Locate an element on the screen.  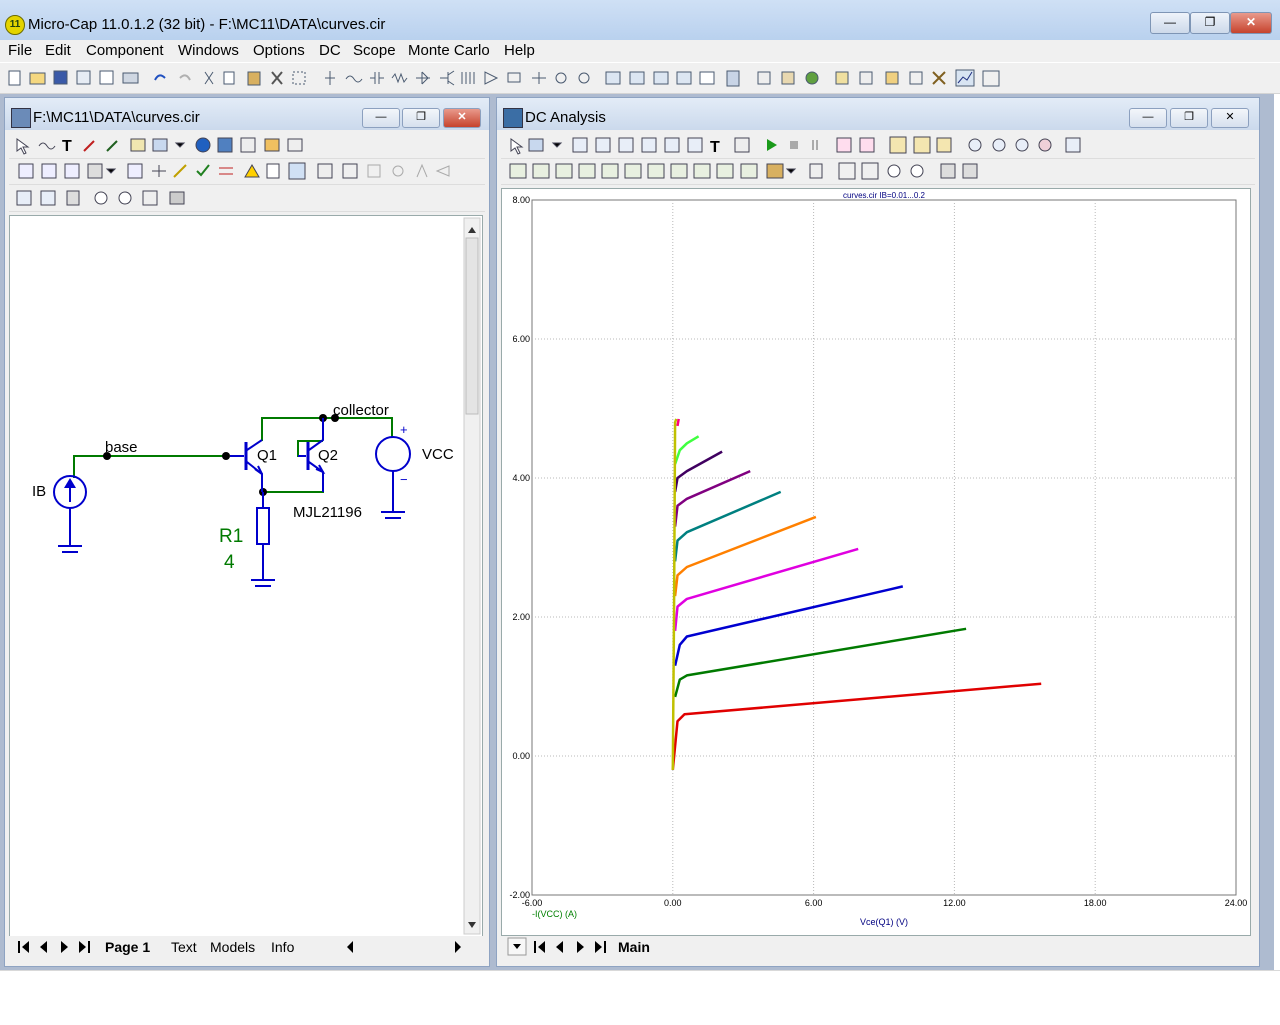
library-icon is located at coordinates (788, 78).